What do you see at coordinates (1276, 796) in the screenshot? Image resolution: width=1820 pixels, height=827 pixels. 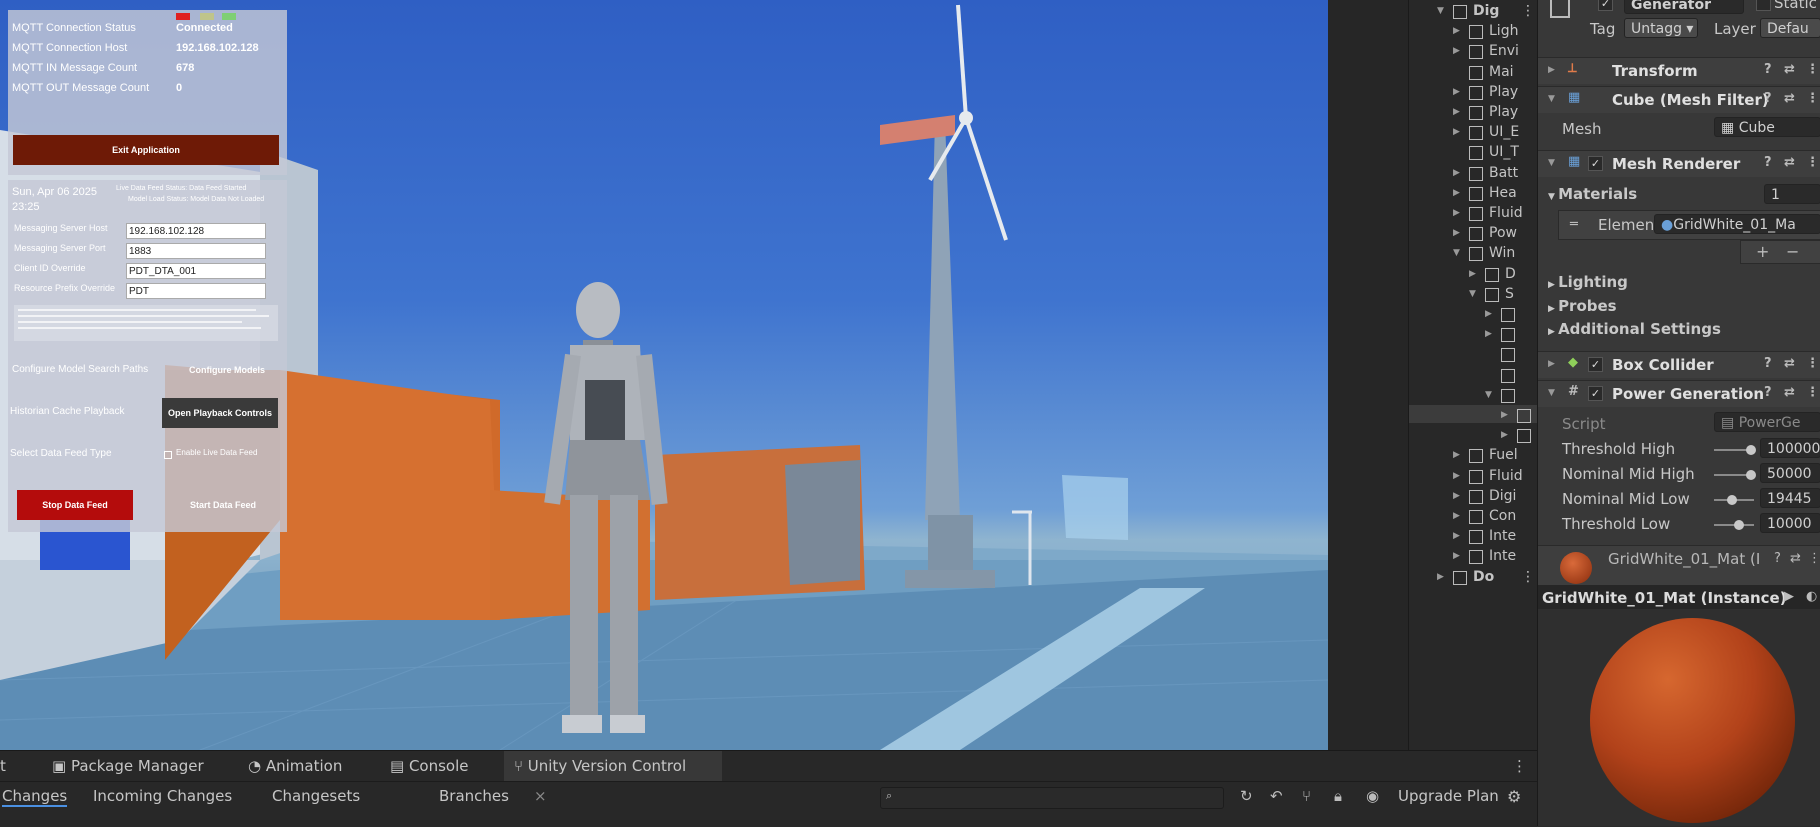 I see `undo-icon: ↶` at bounding box center [1276, 796].